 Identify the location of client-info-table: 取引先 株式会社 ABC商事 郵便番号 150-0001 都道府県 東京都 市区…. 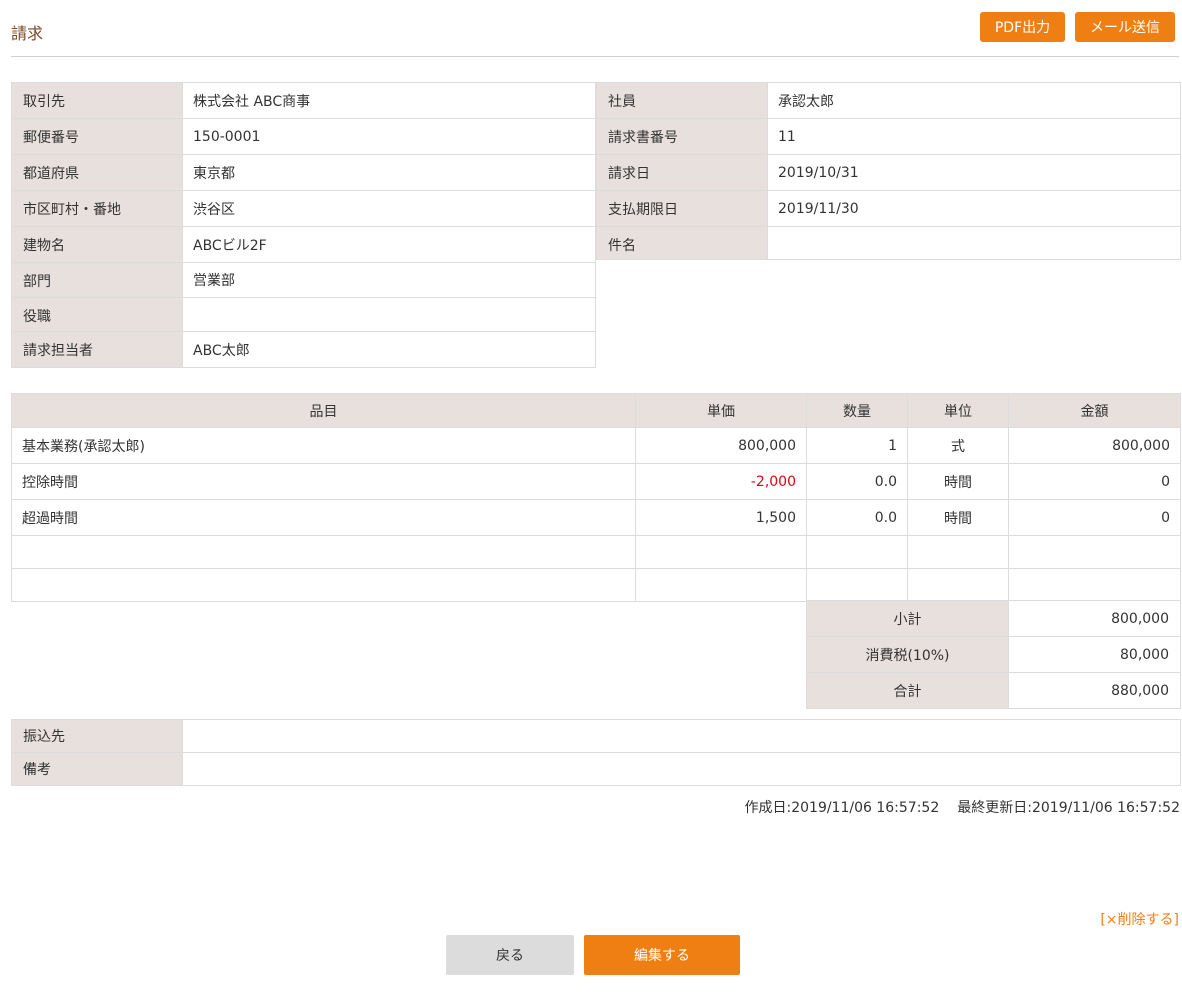
(303, 225).